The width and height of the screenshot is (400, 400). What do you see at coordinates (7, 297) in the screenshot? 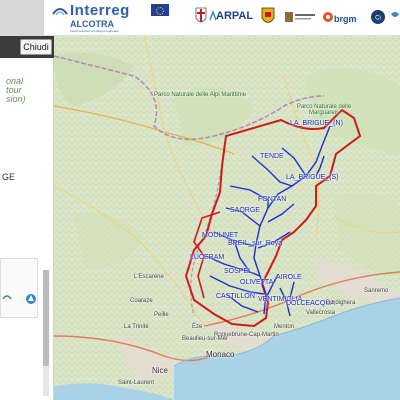
I see `legend-symbol-icon` at bounding box center [7, 297].